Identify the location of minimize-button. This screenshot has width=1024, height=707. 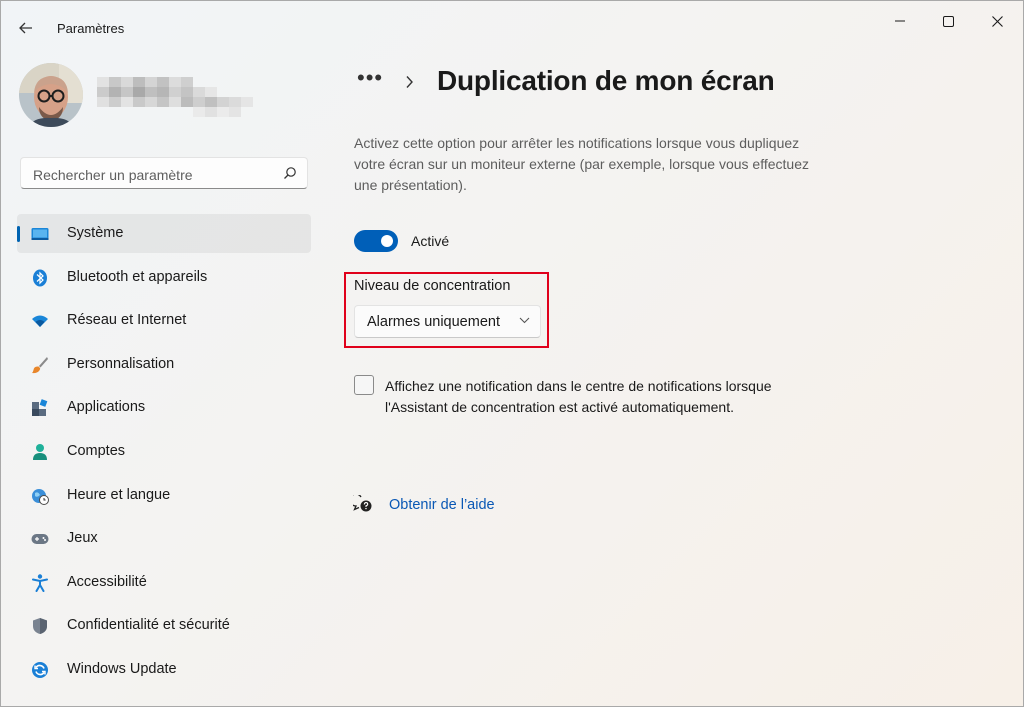
(900, 21).